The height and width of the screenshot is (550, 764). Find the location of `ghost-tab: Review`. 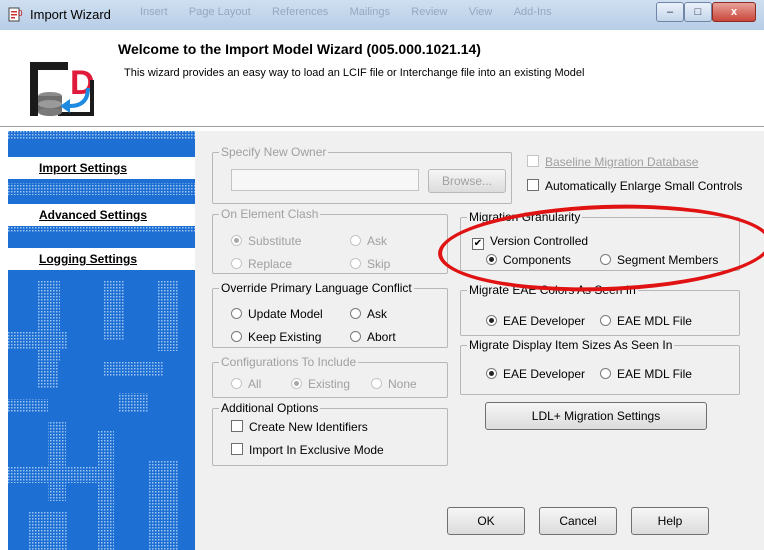

ghost-tab: Review is located at coordinates (429, 12).